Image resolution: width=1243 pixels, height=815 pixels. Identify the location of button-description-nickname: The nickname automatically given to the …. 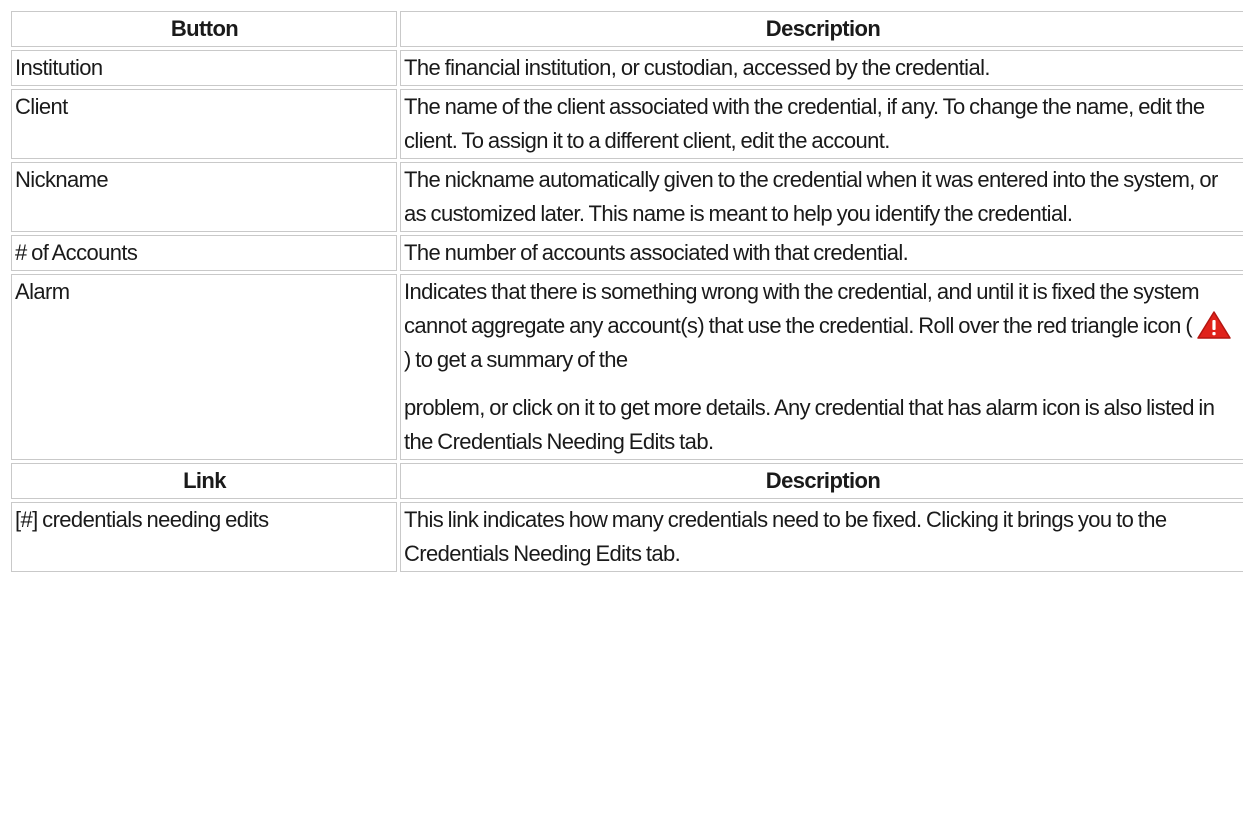
(821, 197).